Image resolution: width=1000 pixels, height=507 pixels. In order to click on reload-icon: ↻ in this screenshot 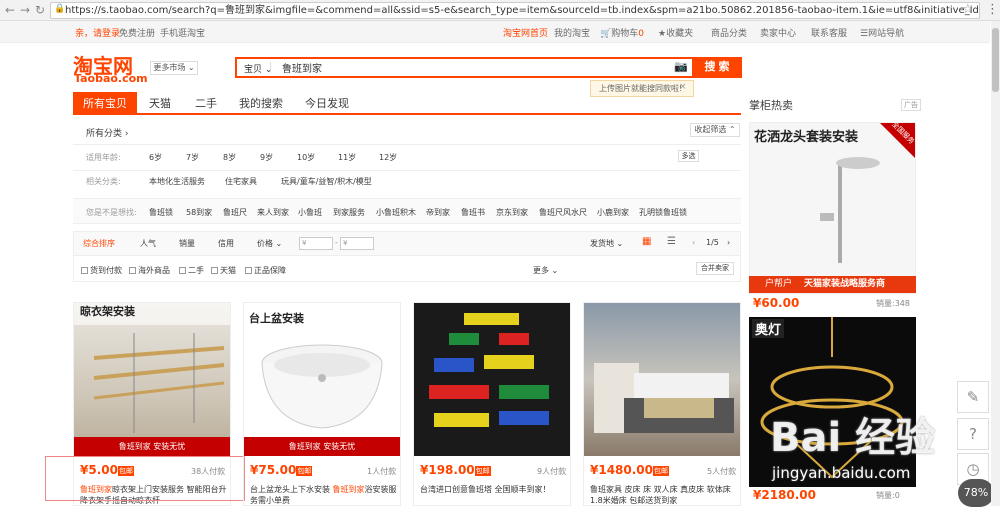, I will do `click(40, 10)`.